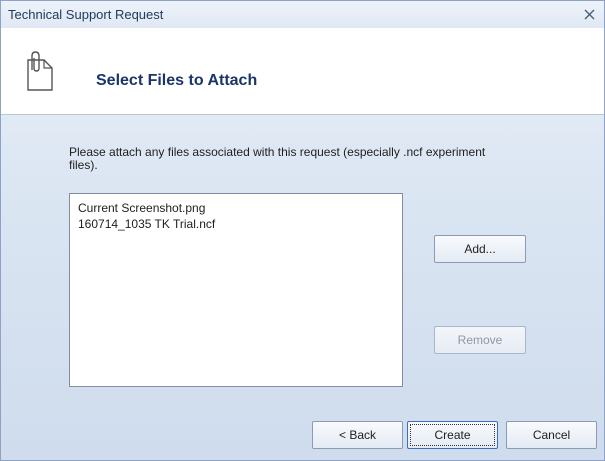 This screenshot has height=461, width=605. I want to click on close-icon, so click(589, 14).